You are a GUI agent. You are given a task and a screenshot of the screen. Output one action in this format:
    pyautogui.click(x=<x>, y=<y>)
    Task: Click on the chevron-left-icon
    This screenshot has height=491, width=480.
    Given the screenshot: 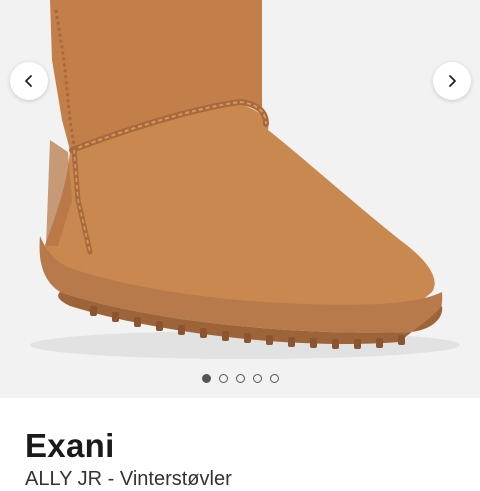 What is the action you would take?
    pyautogui.click(x=28, y=81)
    